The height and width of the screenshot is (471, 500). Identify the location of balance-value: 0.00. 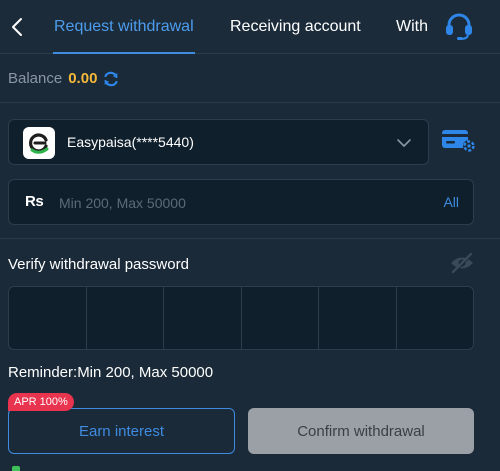
(83, 78).